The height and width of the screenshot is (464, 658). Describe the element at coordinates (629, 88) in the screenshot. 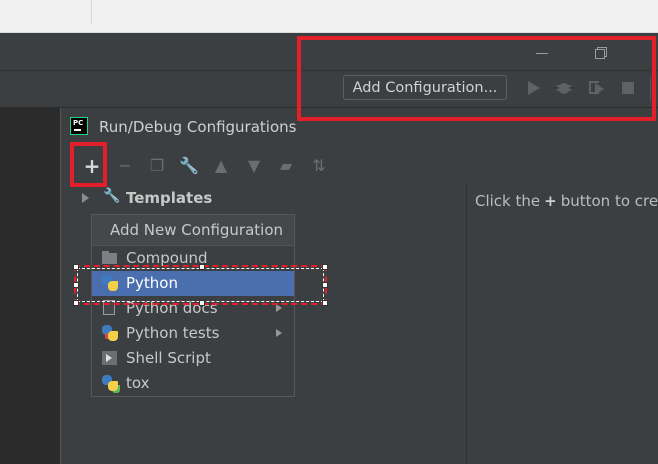

I see `stop-icon` at that location.